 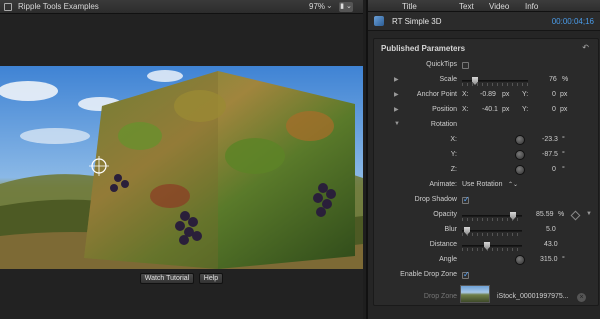 I want to click on animate-label: Animate:, so click(x=443, y=184).